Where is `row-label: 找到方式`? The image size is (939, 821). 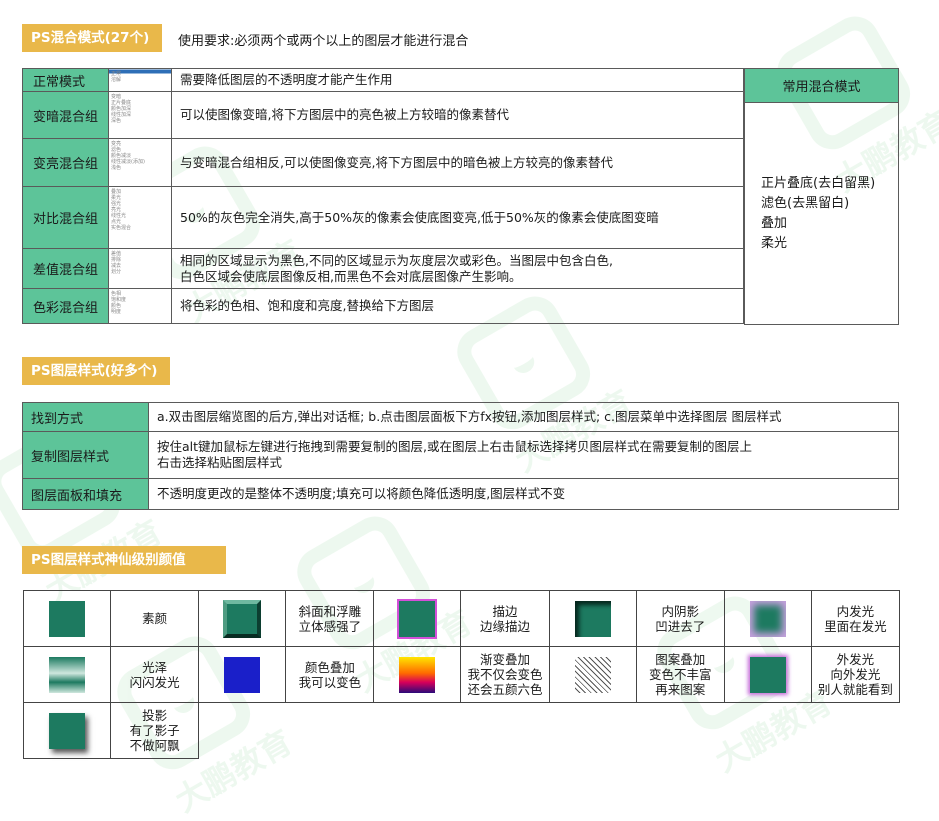 row-label: 找到方式 is located at coordinates (85, 417).